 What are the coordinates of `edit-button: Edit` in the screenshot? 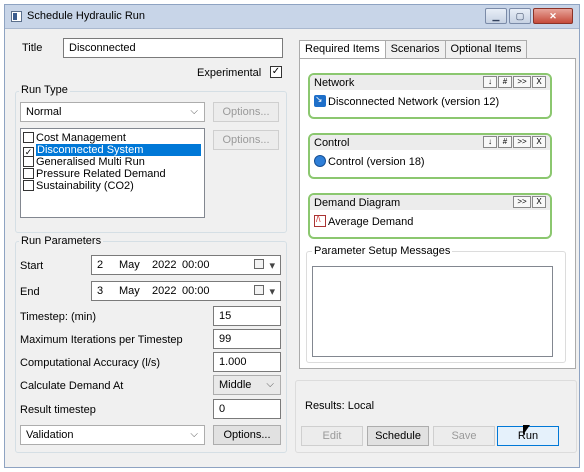 It's located at (332, 436).